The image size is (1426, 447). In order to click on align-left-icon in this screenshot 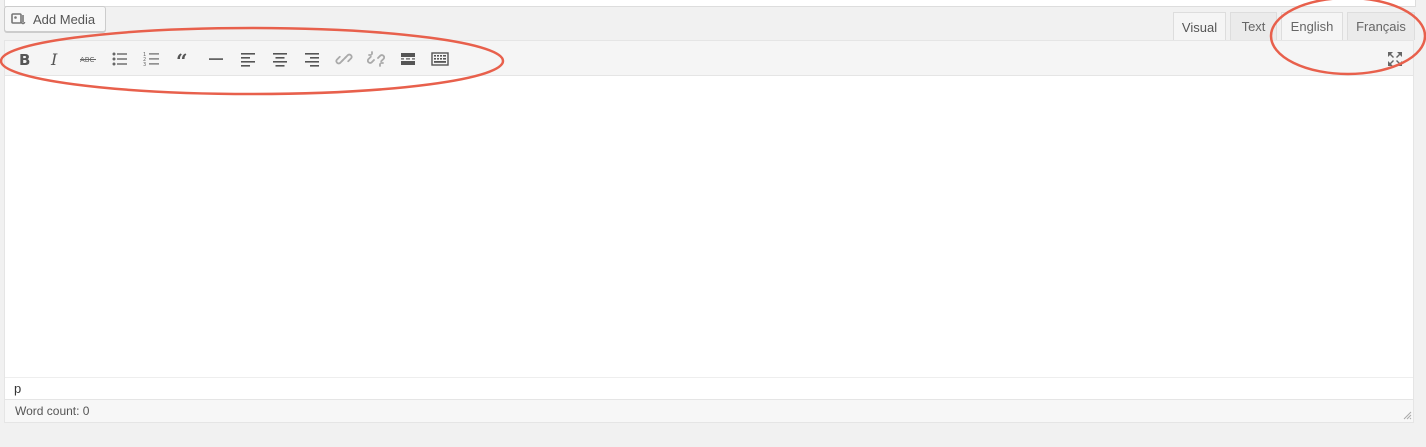, I will do `click(248, 60)`.